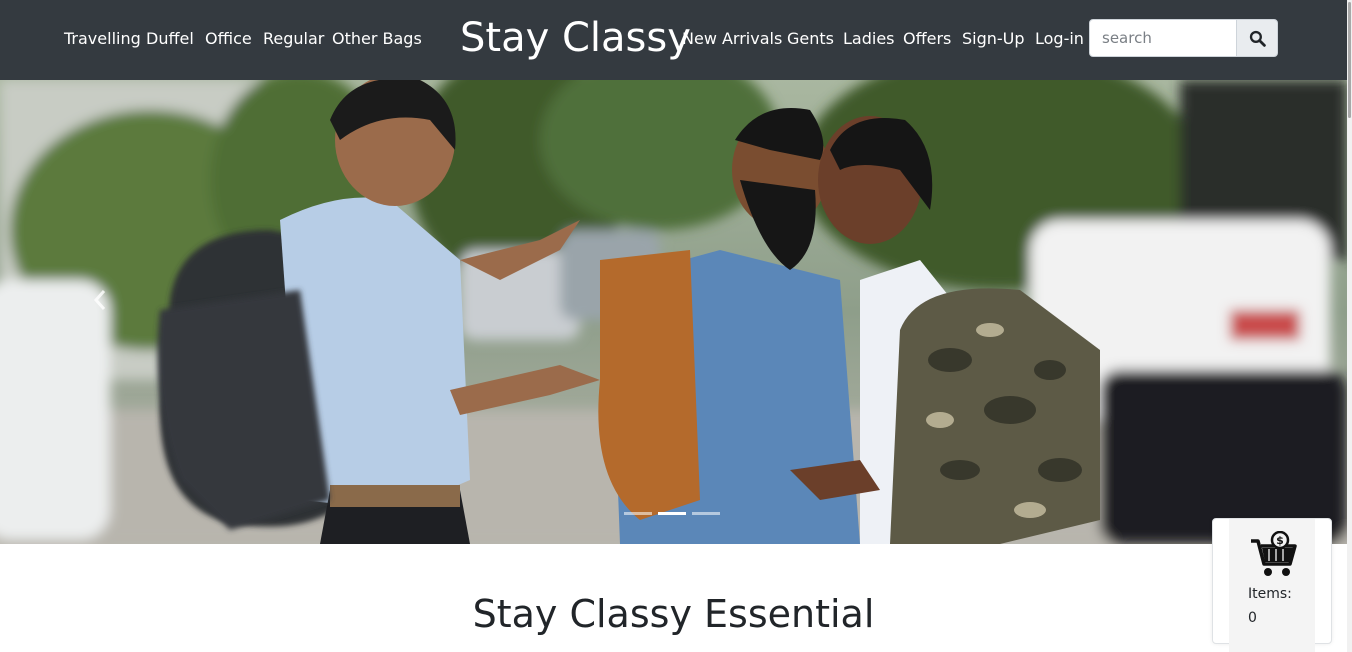 This screenshot has width=1352, height=652. I want to click on search-icon, so click(1257, 38).